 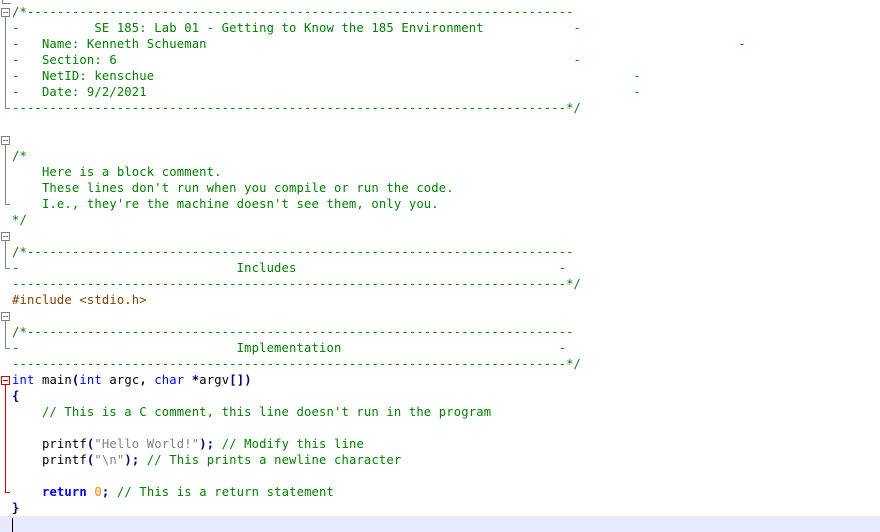 I want to click on code-token: argc, so click(x=120, y=380).